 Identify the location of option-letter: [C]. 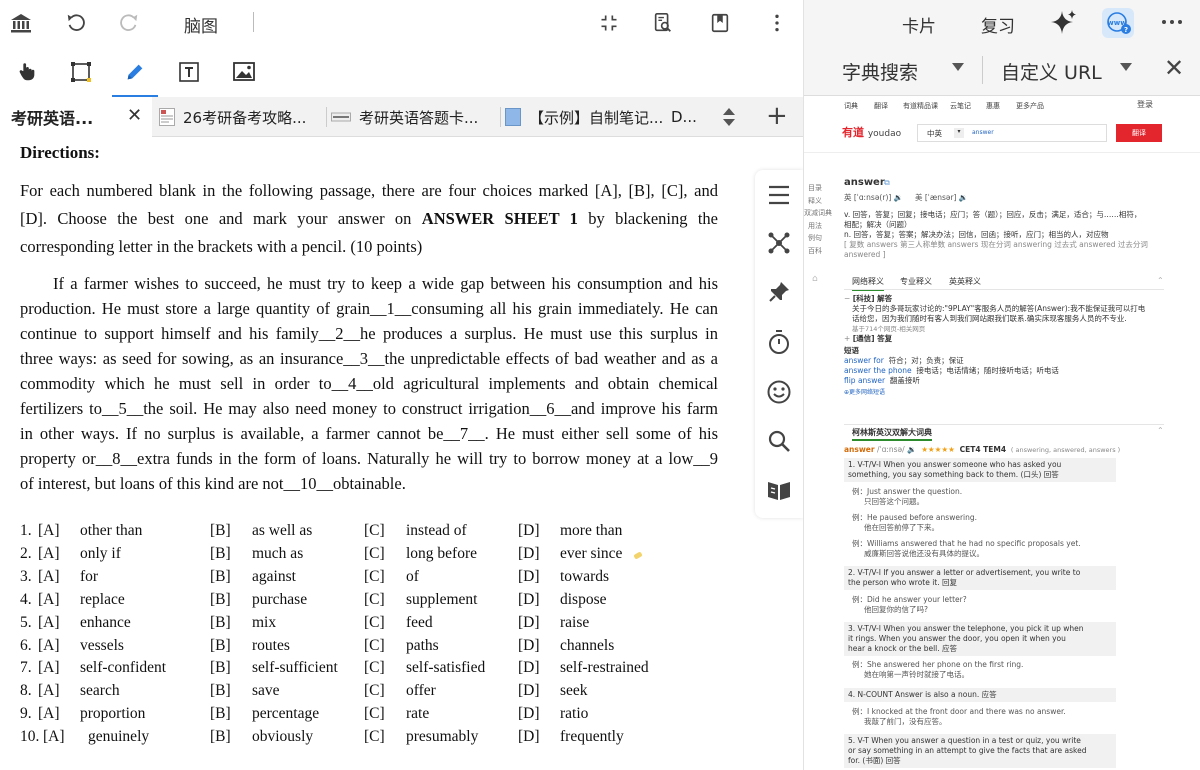
(374, 576).